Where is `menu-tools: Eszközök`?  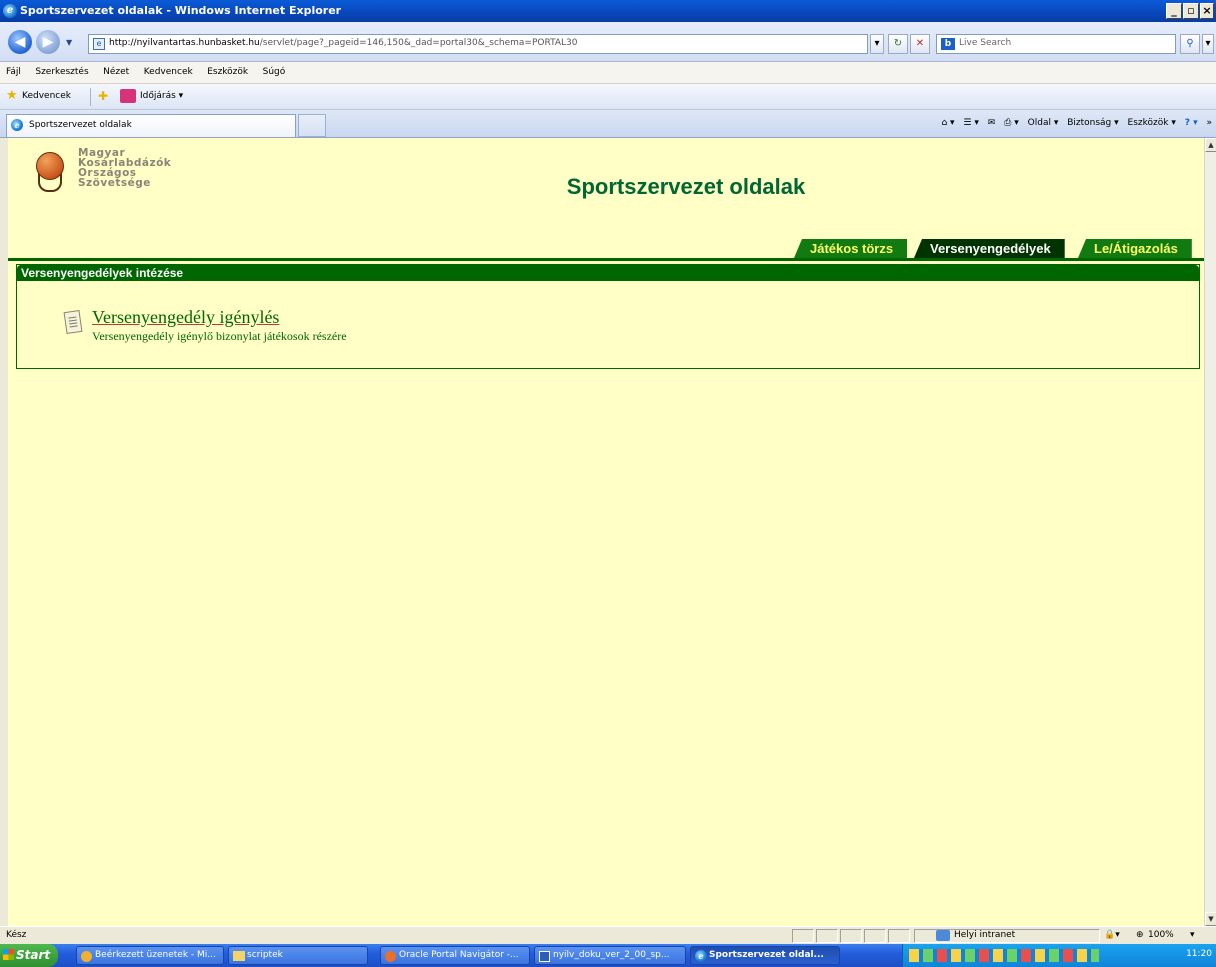 menu-tools: Eszközök is located at coordinates (227, 69).